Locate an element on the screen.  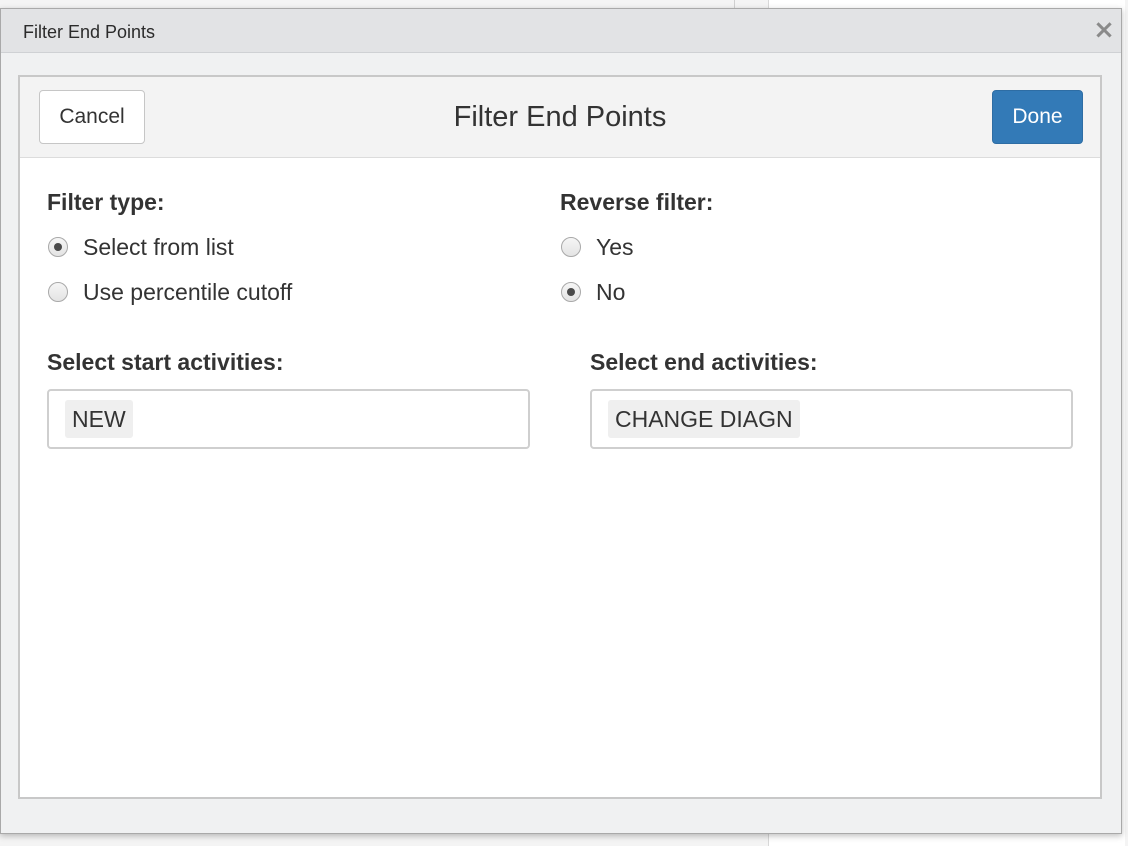
dialog-window-title: Filter End Points is located at coordinates (89, 32).